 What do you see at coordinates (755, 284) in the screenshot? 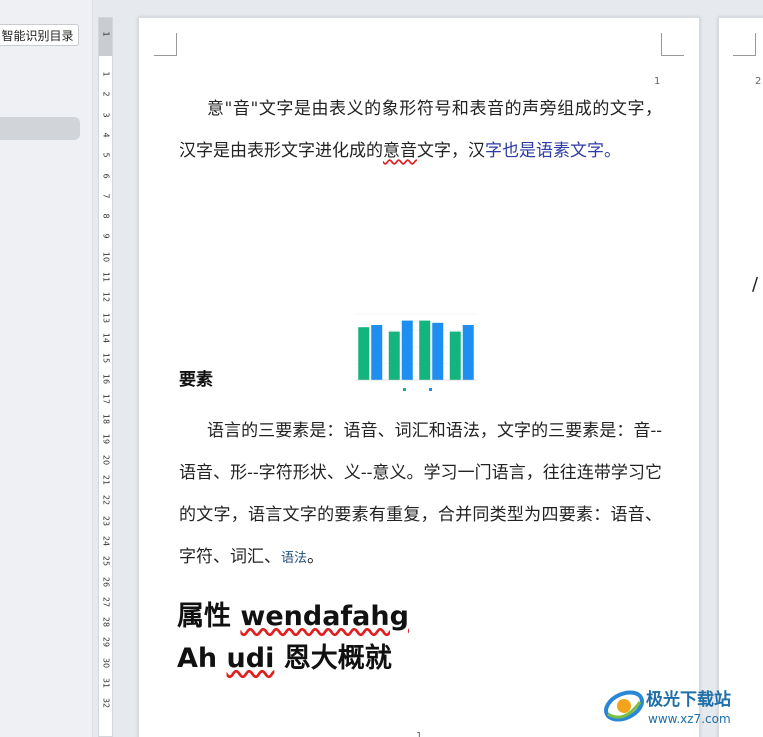
I see `page2-text-fragment: /` at bounding box center [755, 284].